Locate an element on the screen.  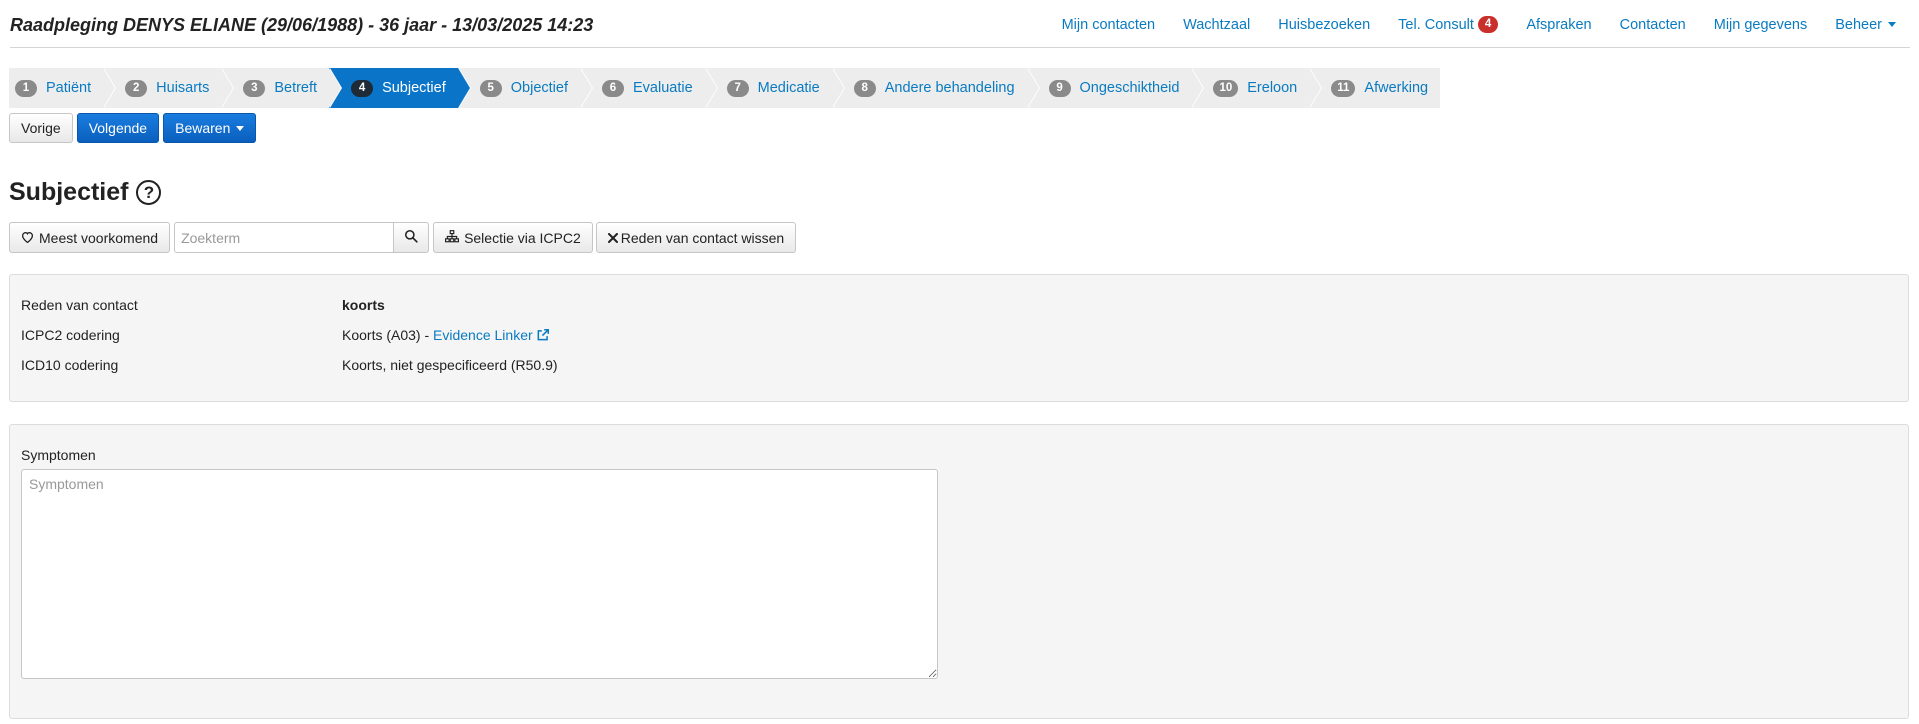
step-label: Medicatie is located at coordinates (788, 88).